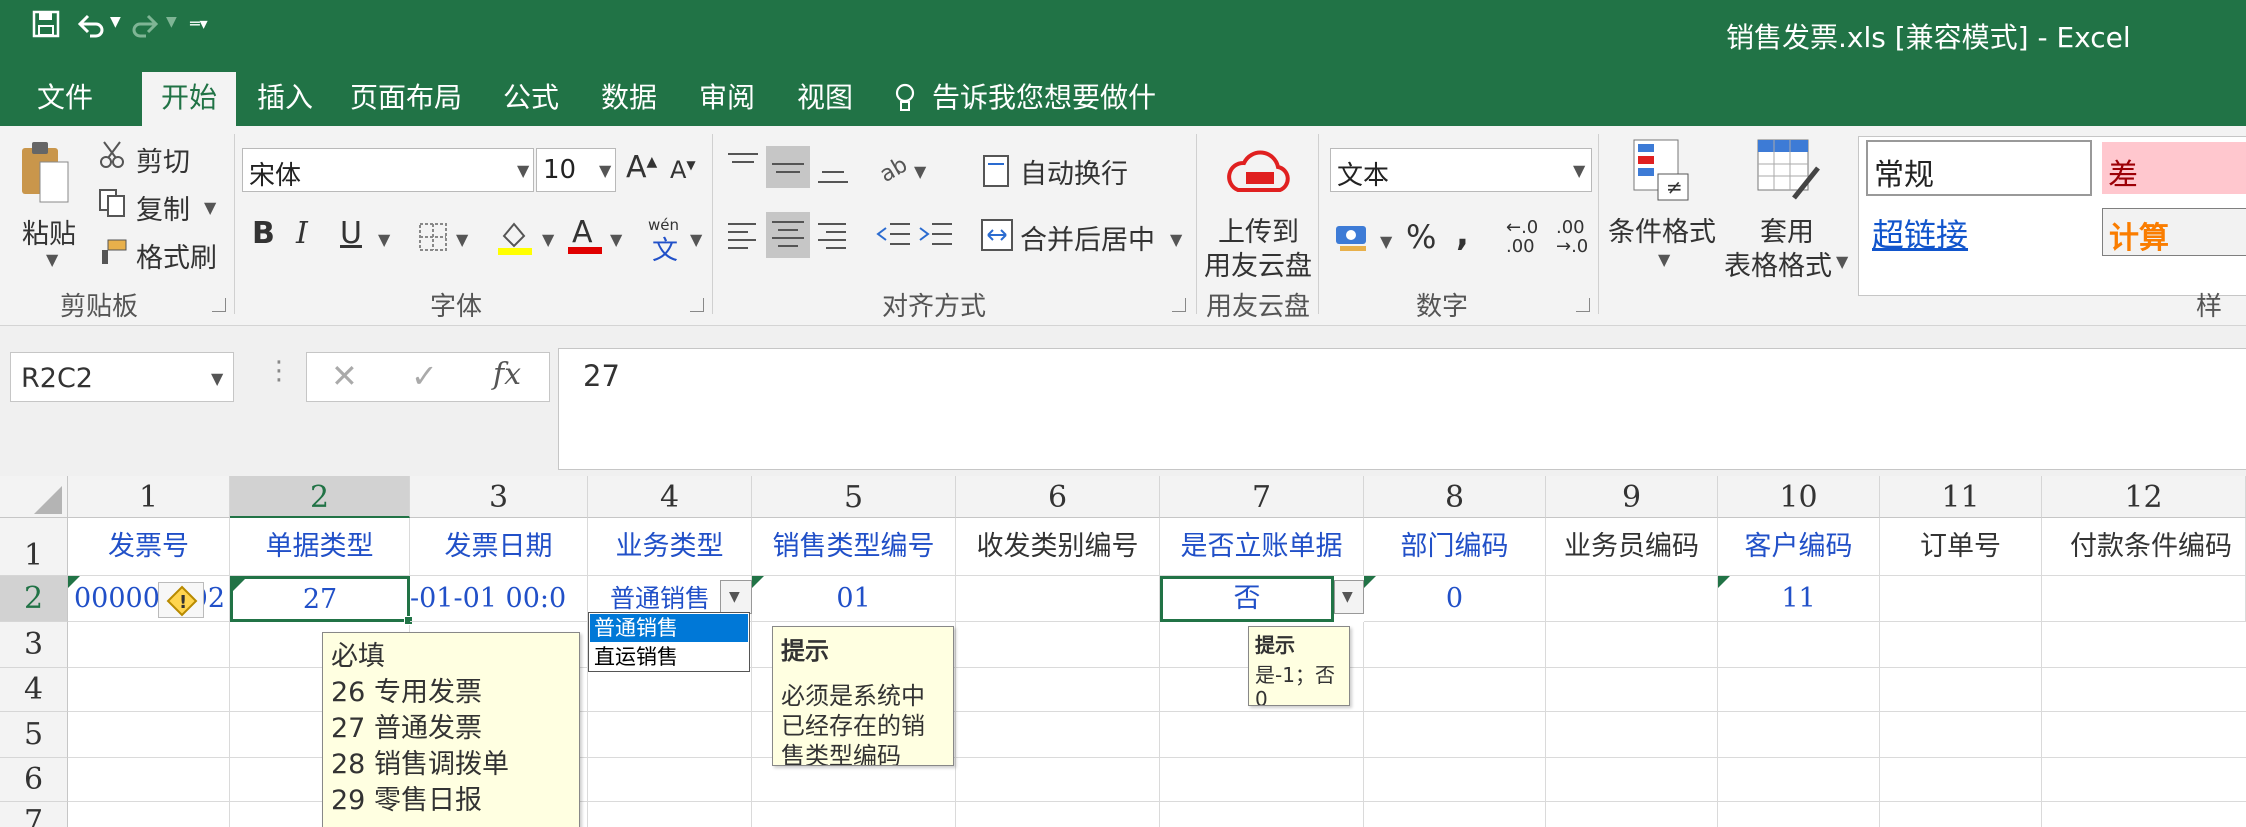 The image size is (2246, 827). I want to click on italic-icon: I, so click(302, 233).